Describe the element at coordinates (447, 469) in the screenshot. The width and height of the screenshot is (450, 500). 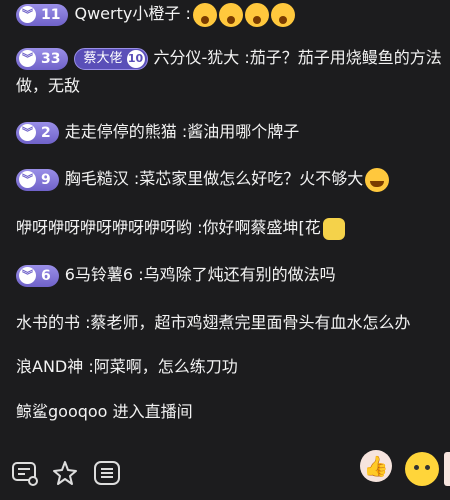
I see `reaction-overflow` at that location.